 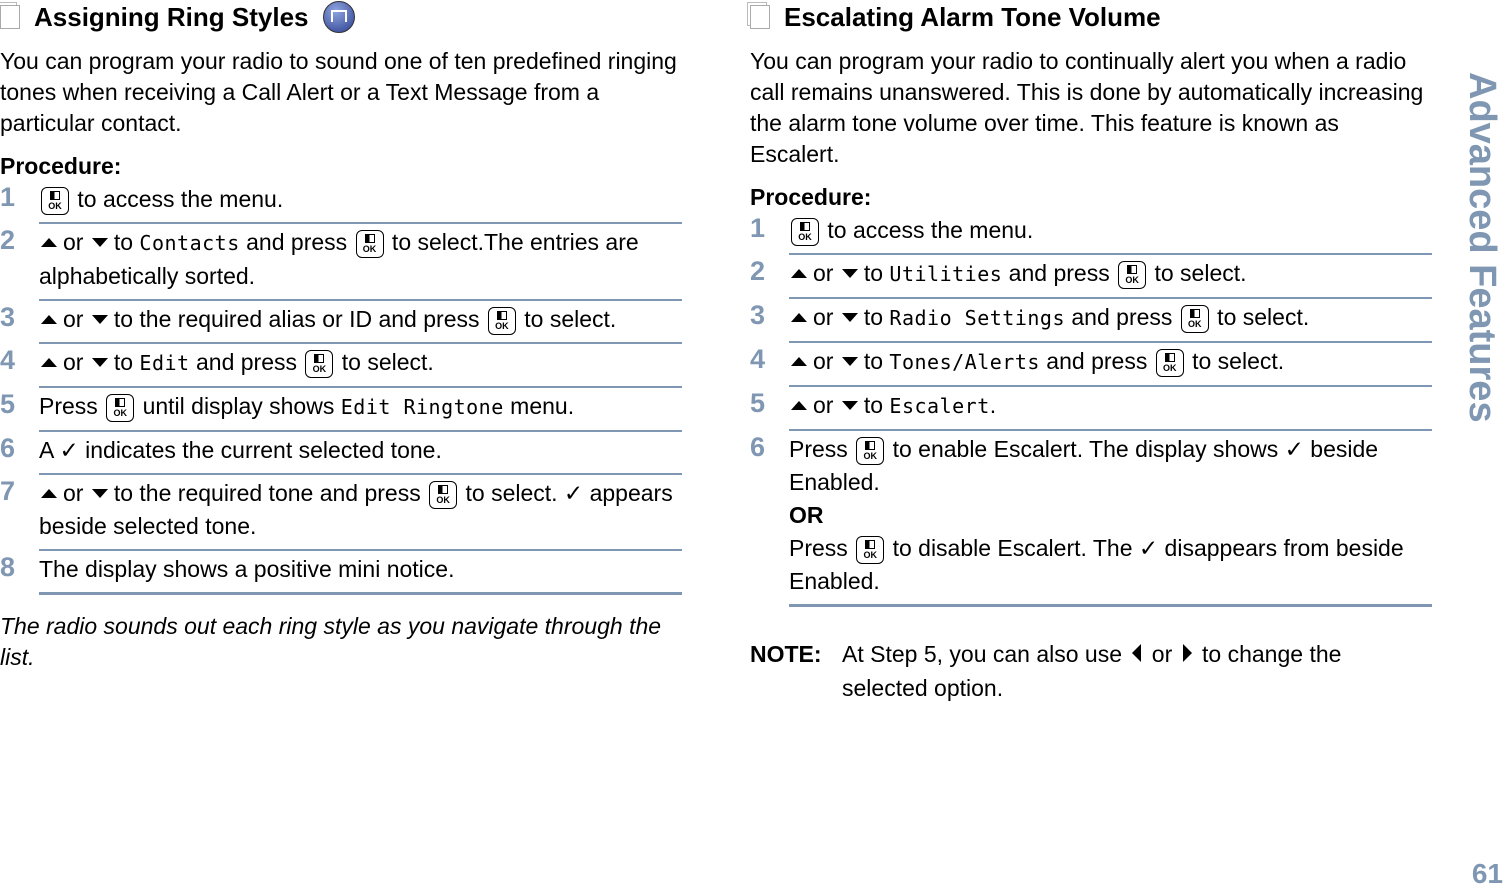 I want to click on menu-item-text: Escalert, so click(x=939, y=406).